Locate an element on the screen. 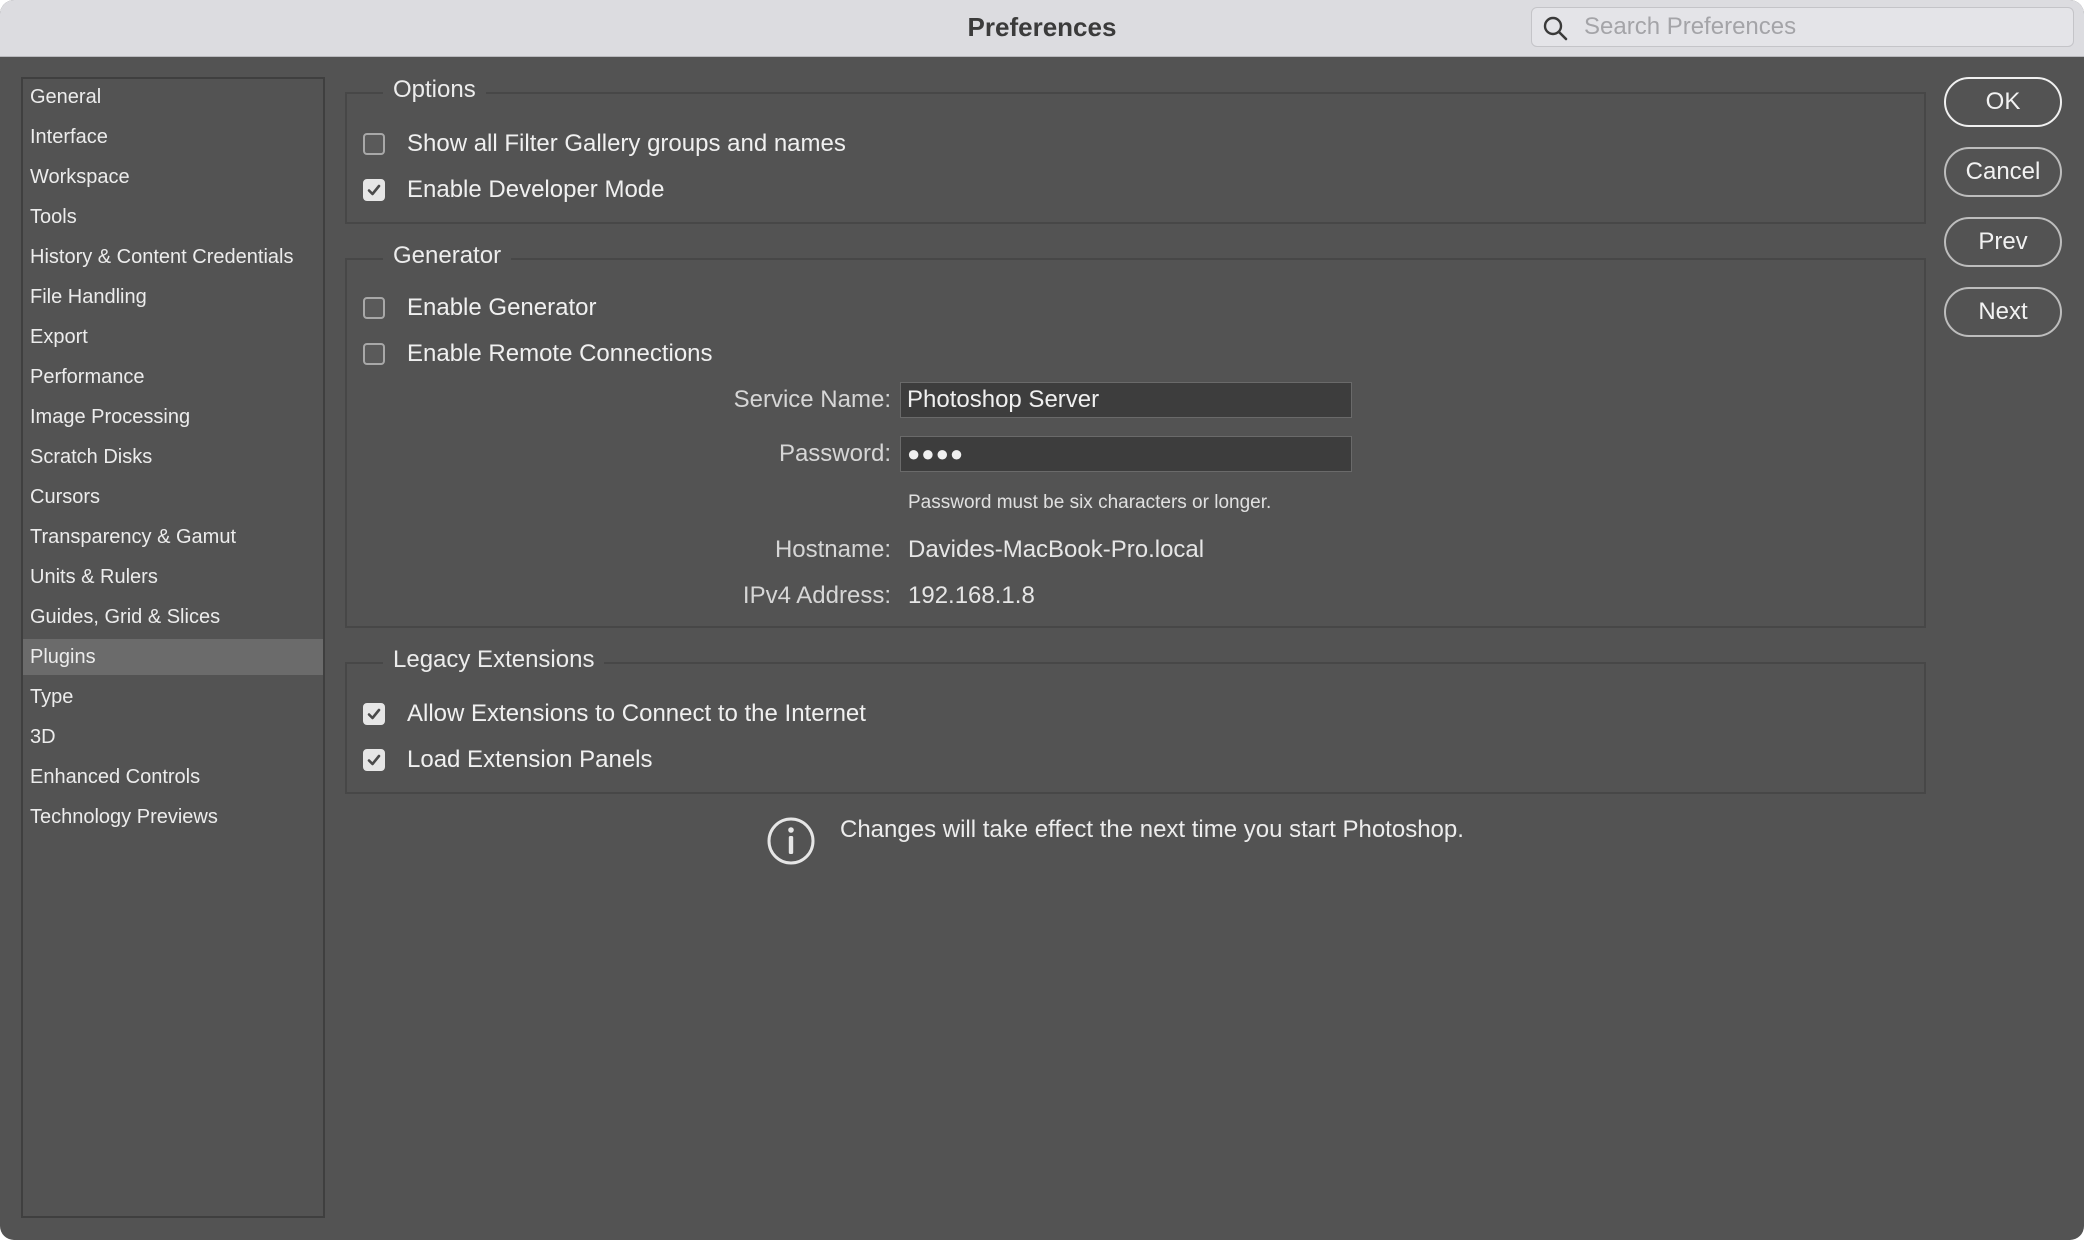 This screenshot has height=1240, width=2084. sidebar-item-file-handling: File Handling is located at coordinates (173, 297).